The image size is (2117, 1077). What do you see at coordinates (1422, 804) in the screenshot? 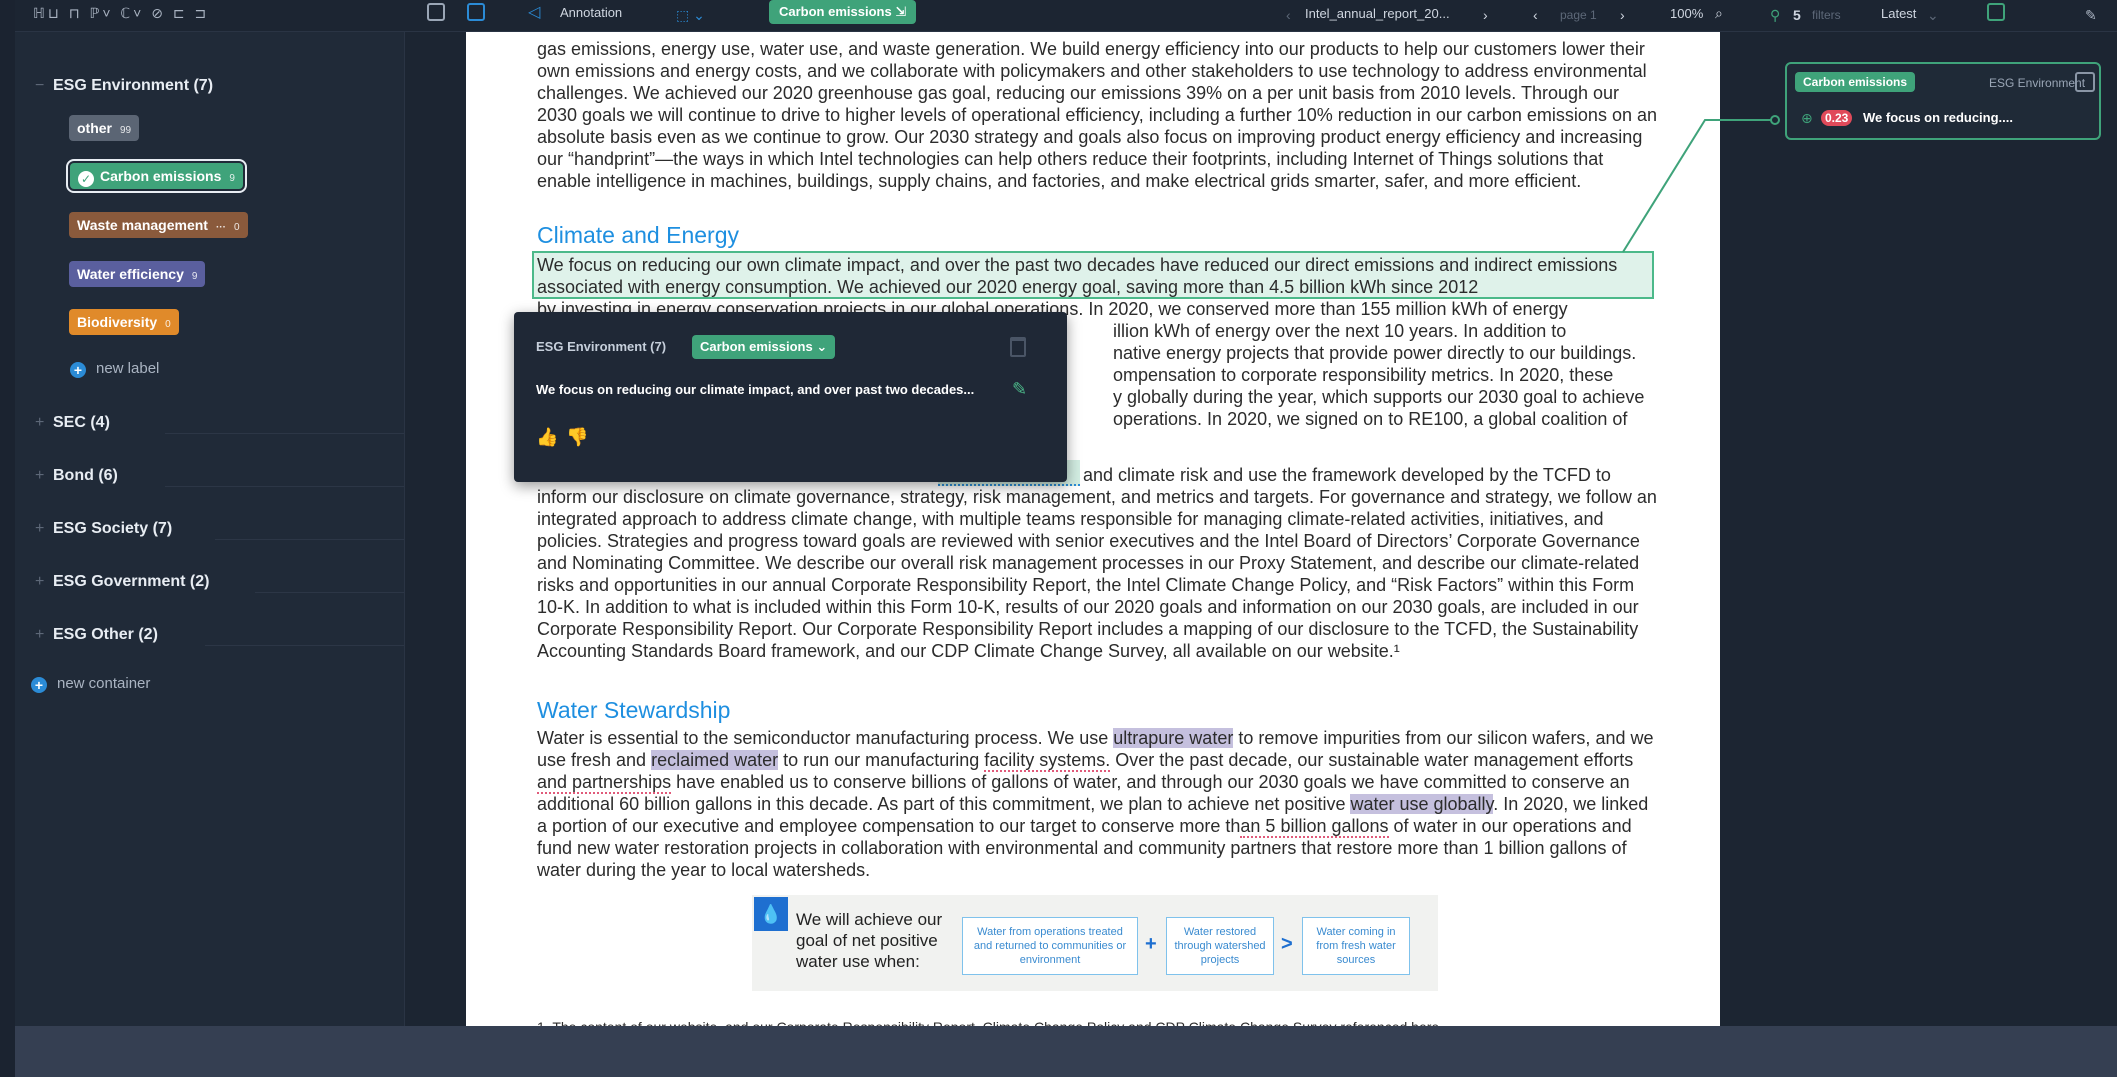
I see `highlight-water-use-globally: water use globally` at bounding box center [1422, 804].